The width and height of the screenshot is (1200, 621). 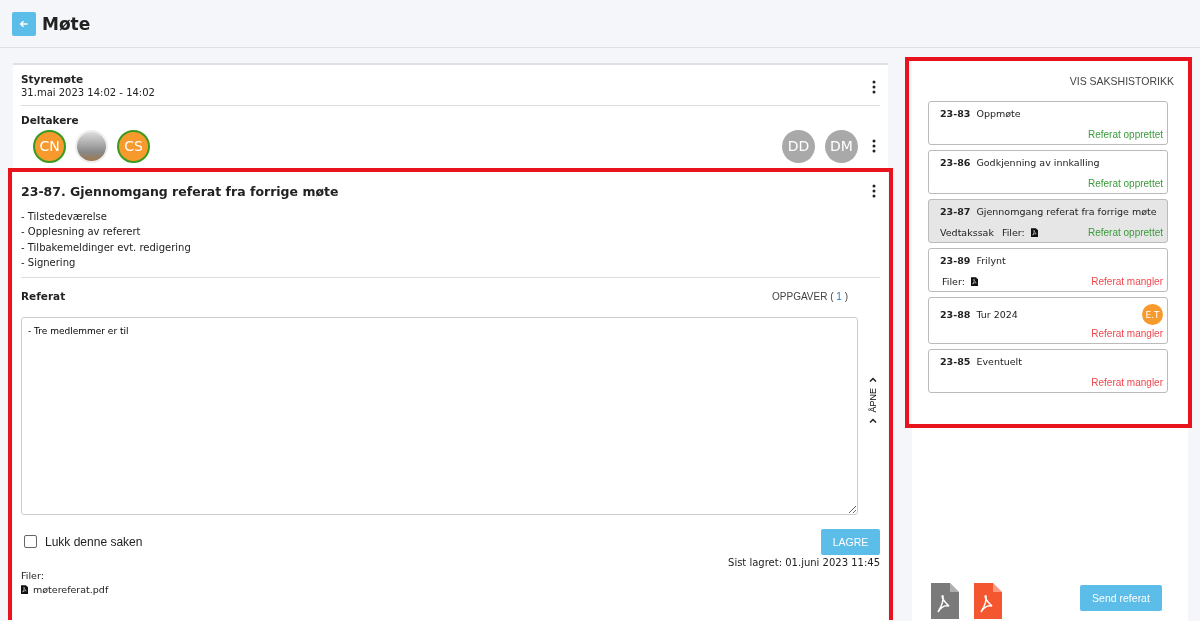 What do you see at coordinates (803, 562) in the screenshot?
I see `last-saved-text: Sist lagret: 01.juni 2023 11:45` at bounding box center [803, 562].